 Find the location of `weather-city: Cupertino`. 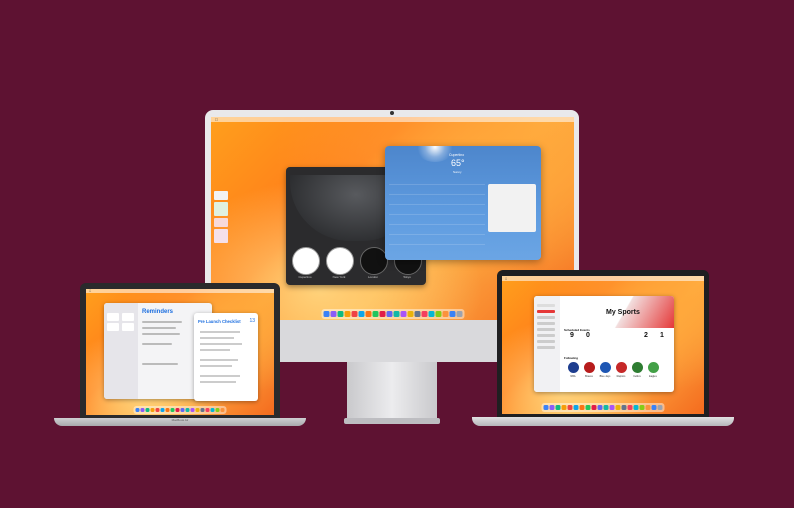

weather-city: Cupertino is located at coordinates (457, 155).